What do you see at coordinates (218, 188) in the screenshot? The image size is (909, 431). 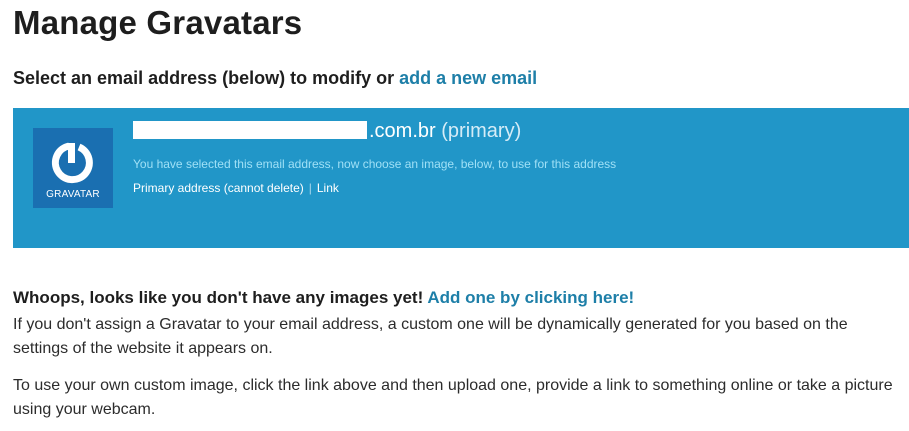 I see `primary-status-text: Primary address (cannot delete)` at bounding box center [218, 188].